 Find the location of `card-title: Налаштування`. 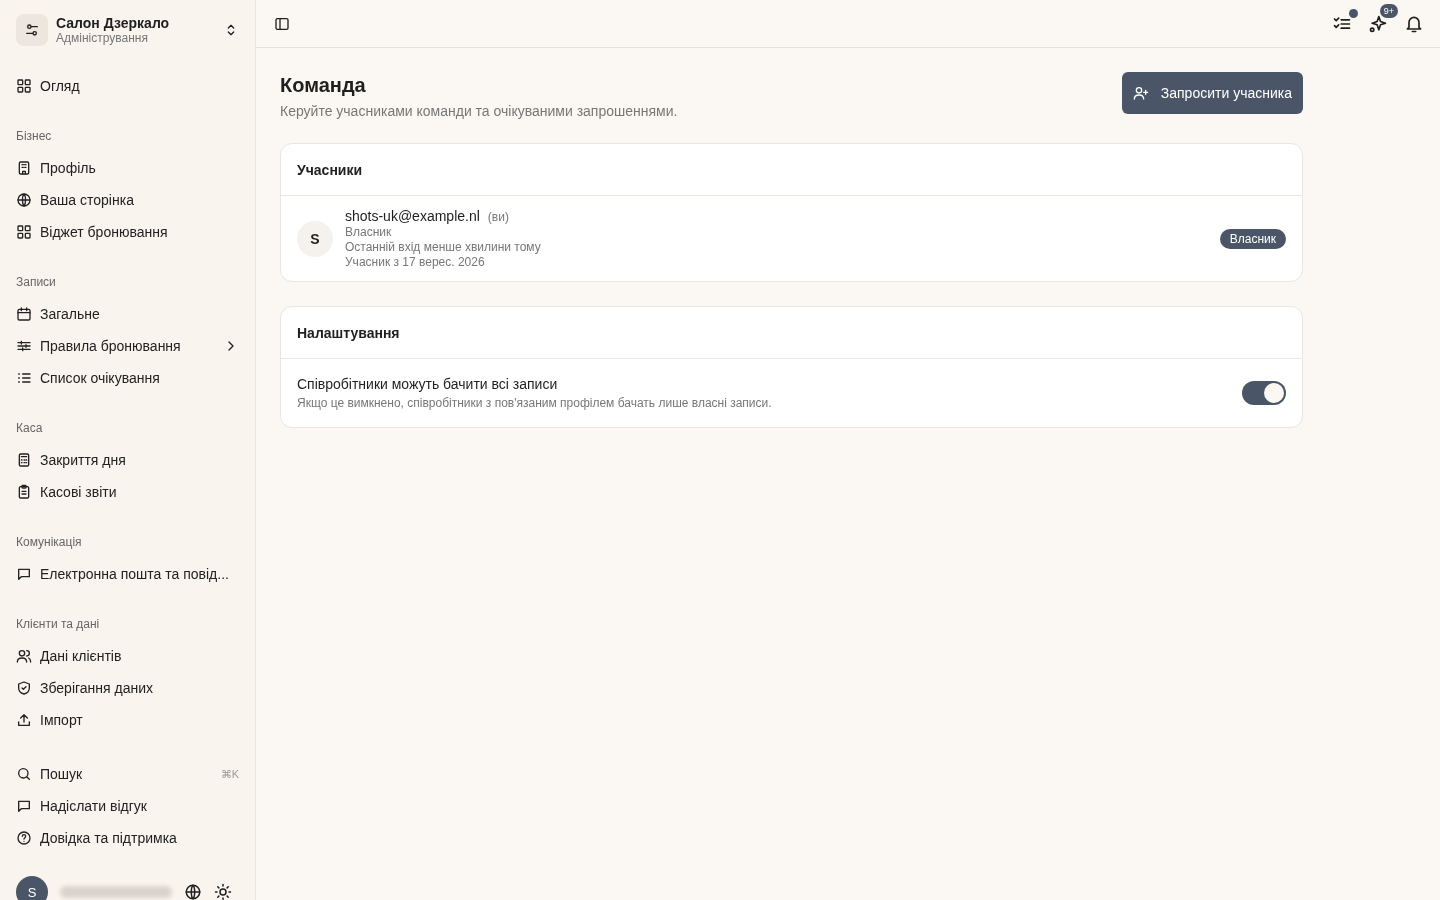

card-title: Налаштування is located at coordinates (791, 333).